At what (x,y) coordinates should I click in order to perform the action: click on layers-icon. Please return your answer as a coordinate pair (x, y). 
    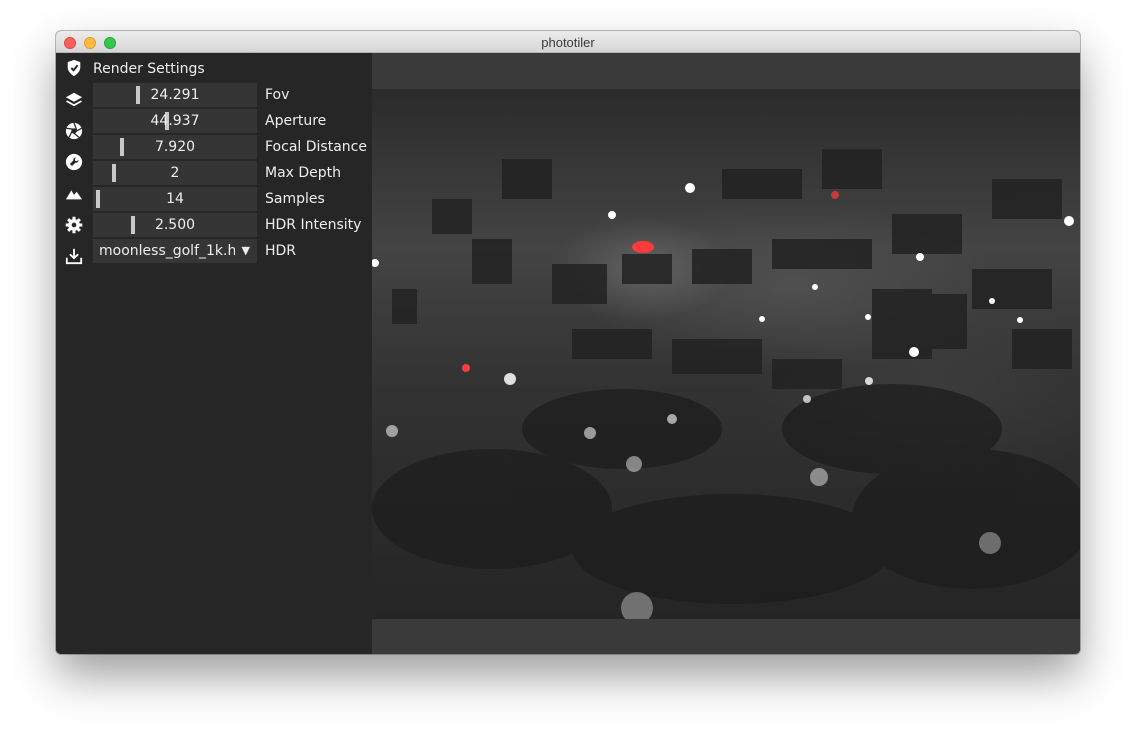
    Looking at the image, I should click on (74, 100).